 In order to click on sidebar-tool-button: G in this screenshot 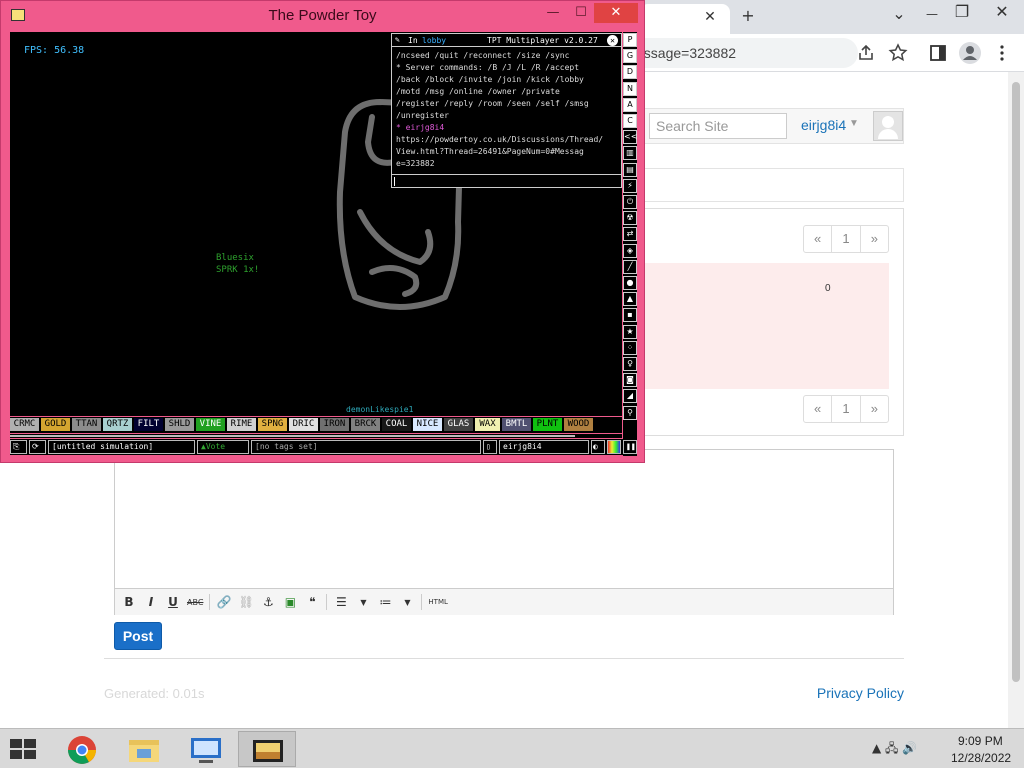, I will do `click(630, 56)`.